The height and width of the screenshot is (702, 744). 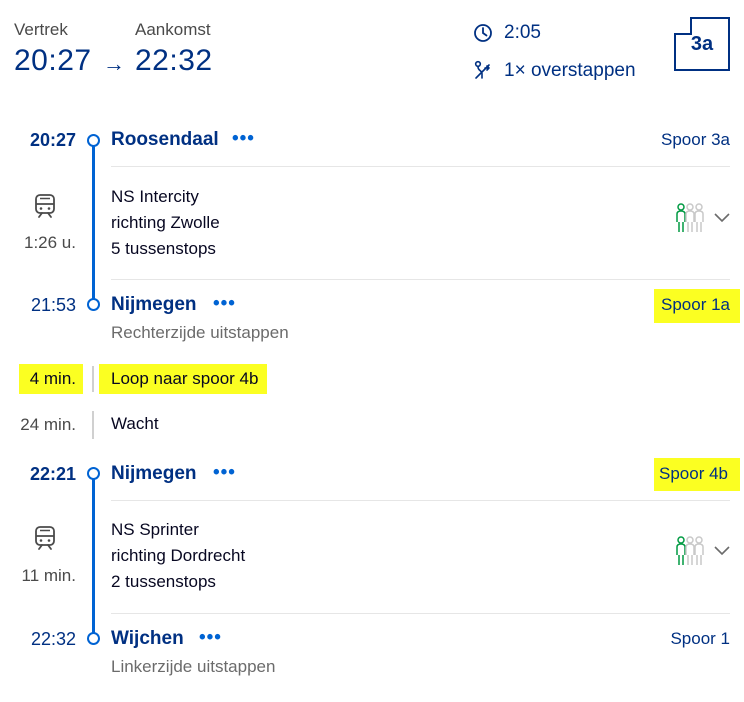 What do you see at coordinates (114, 63) in the screenshot?
I see `arrow-right-icon: →` at bounding box center [114, 63].